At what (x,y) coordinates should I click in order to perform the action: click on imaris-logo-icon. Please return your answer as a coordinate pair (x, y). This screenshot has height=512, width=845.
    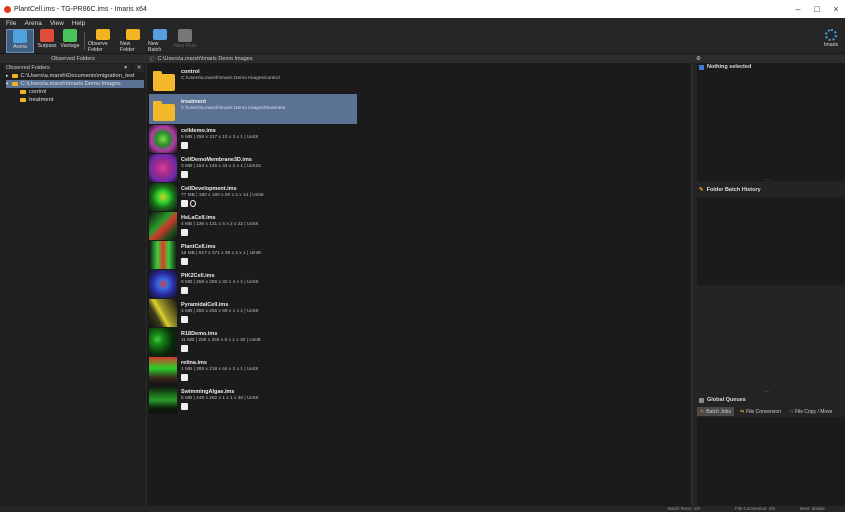
    Looking at the image, I should click on (7, 9).